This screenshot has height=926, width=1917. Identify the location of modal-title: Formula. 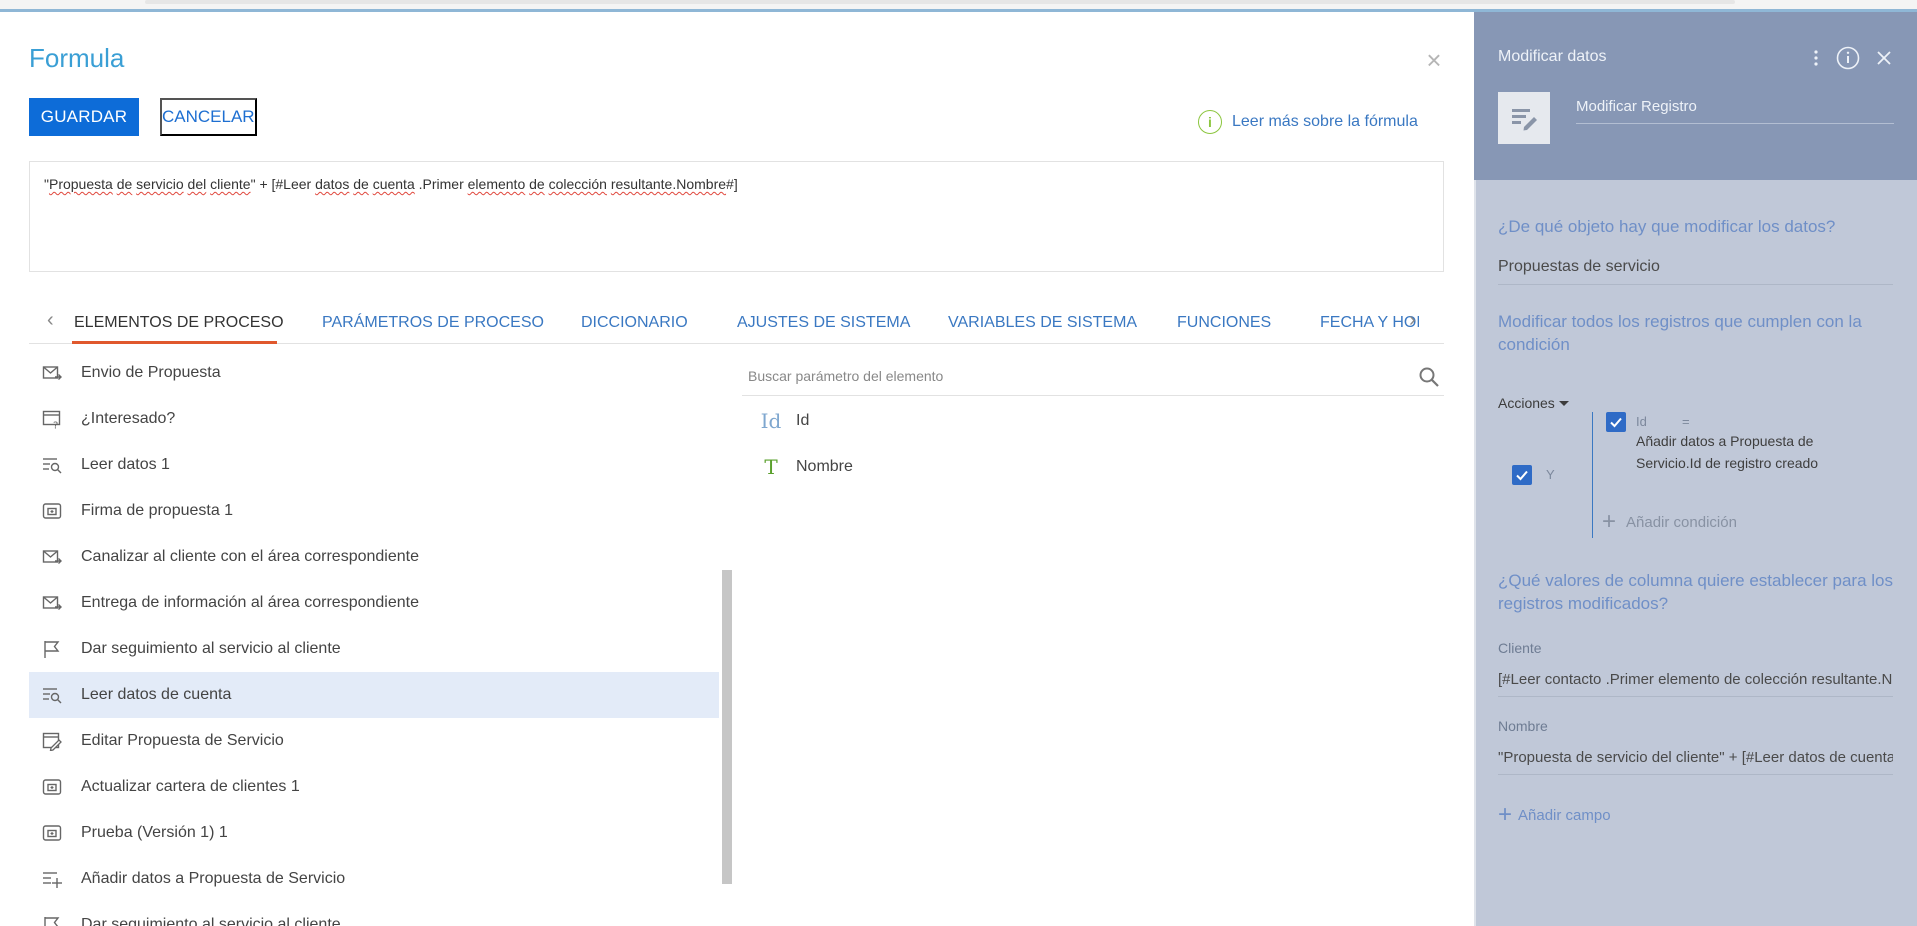
(77, 58).